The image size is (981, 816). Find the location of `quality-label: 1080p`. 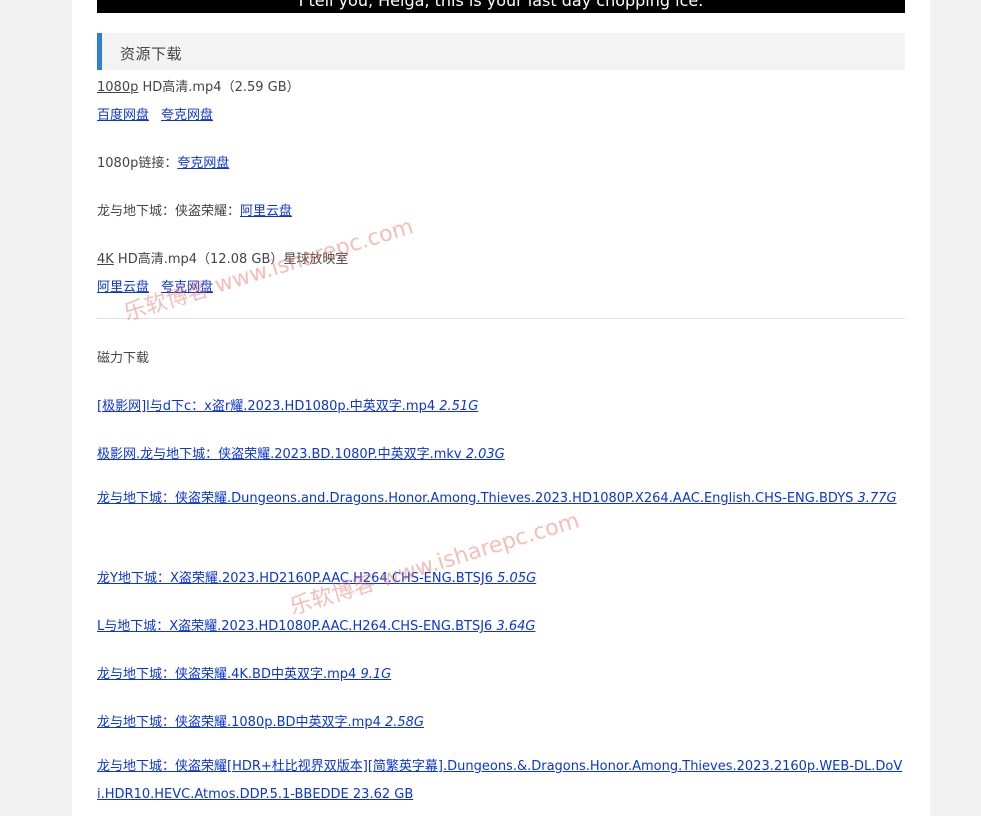

quality-label: 1080p is located at coordinates (118, 87).